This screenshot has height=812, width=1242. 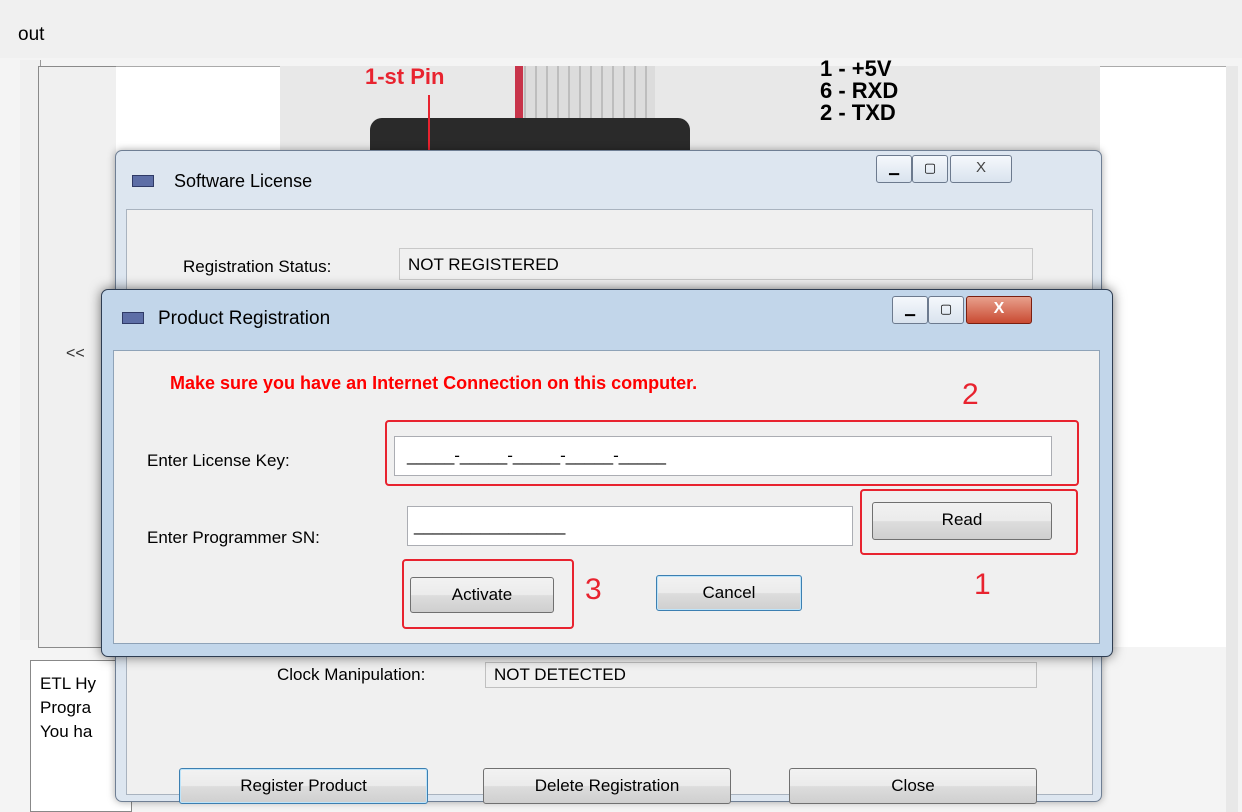 What do you see at coordinates (729, 593) in the screenshot?
I see `cancel-button: Cancel` at bounding box center [729, 593].